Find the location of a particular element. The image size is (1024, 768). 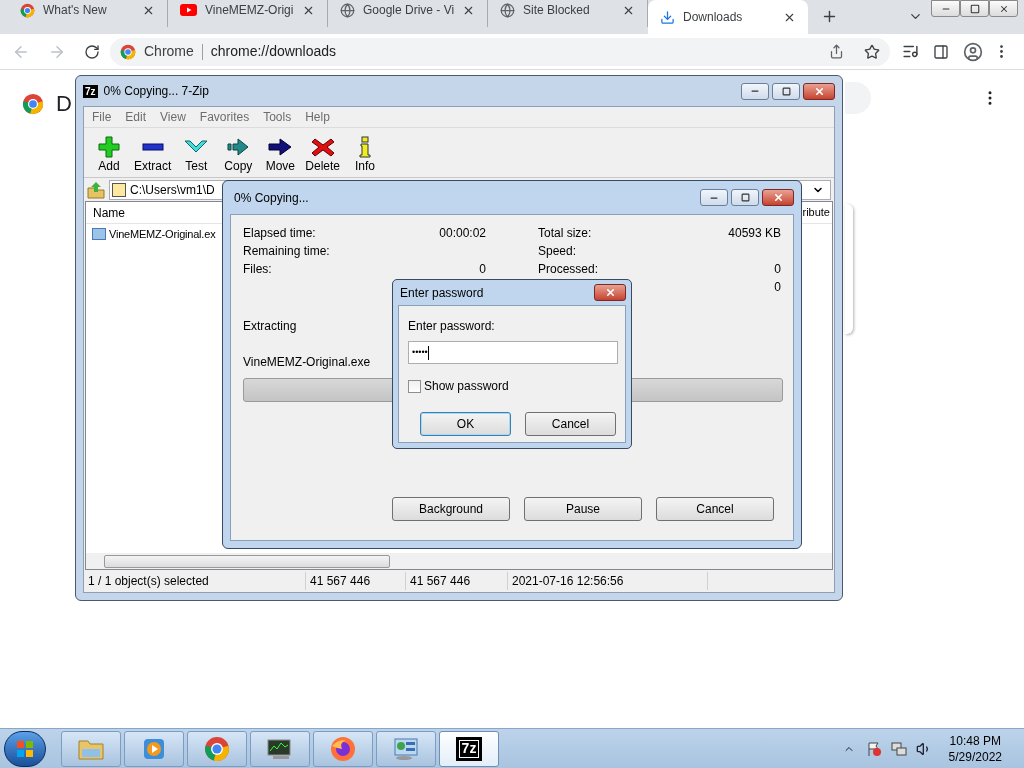

field-label: Speed: is located at coordinates (557, 251).